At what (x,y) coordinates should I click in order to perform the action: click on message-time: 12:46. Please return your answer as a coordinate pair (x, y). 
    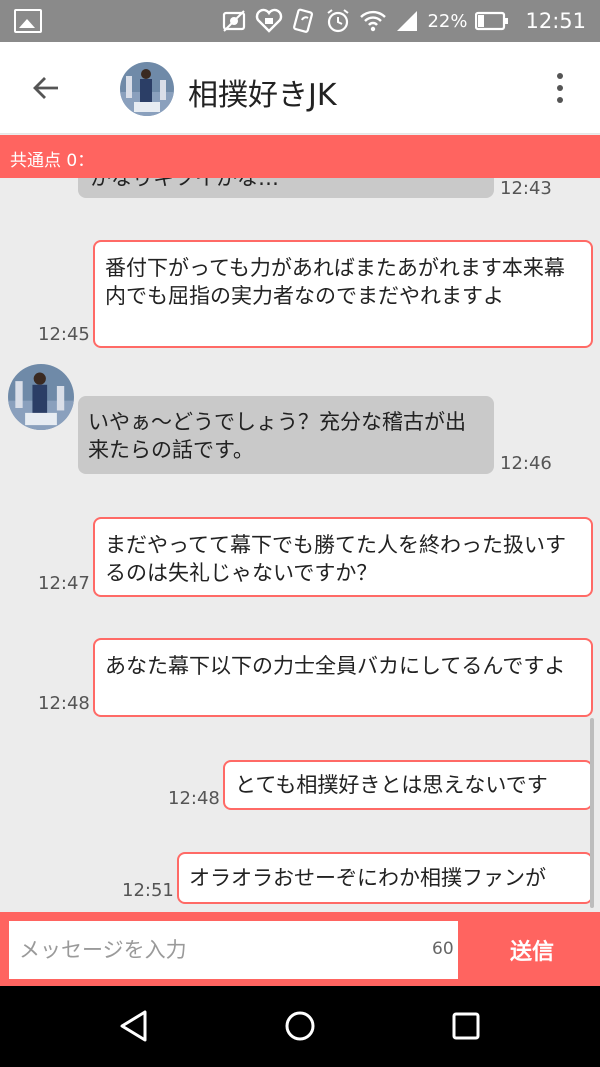
    Looking at the image, I should click on (526, 463).